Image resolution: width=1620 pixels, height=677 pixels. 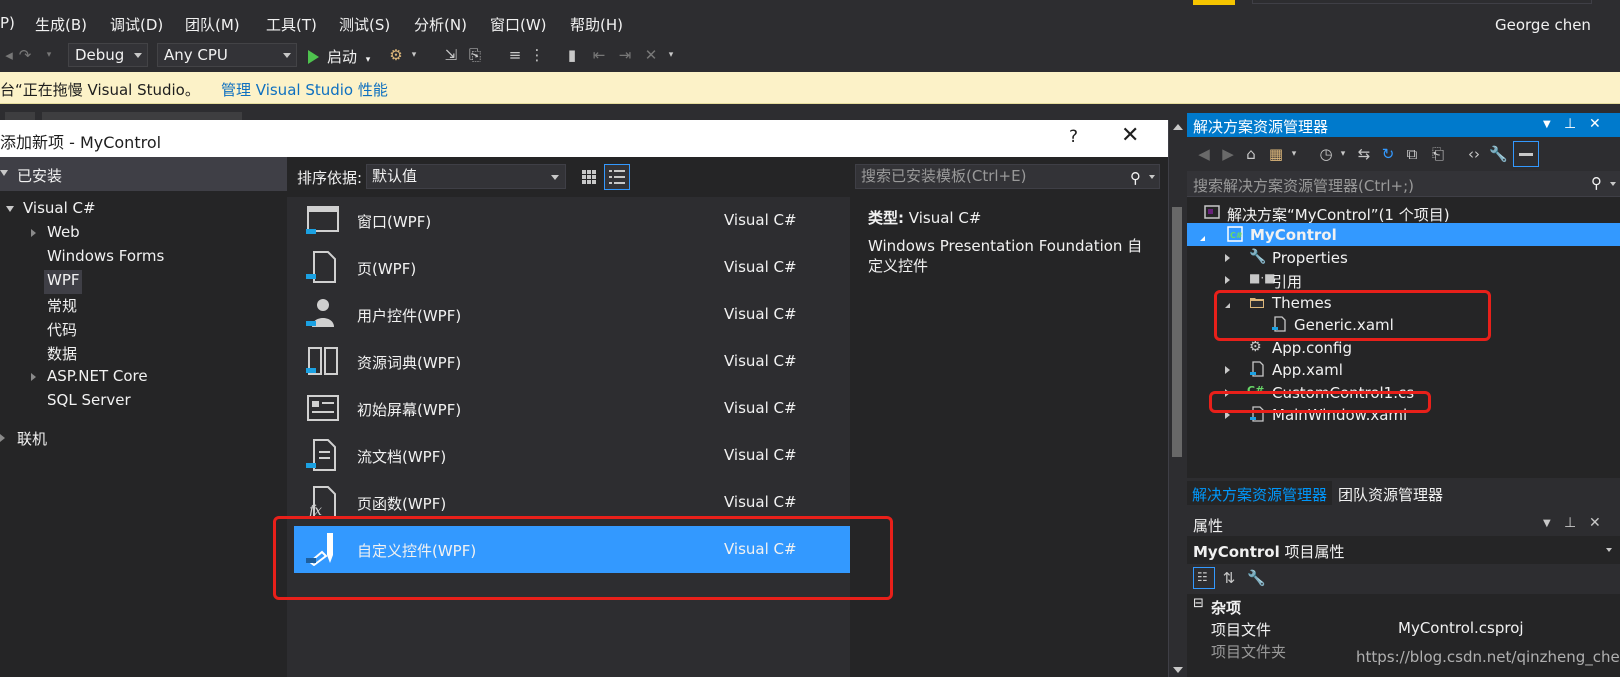 I want to click on template-row-resource-dictionary: 资源词典(WPF) Visual C#, so click(x=572, y=361).